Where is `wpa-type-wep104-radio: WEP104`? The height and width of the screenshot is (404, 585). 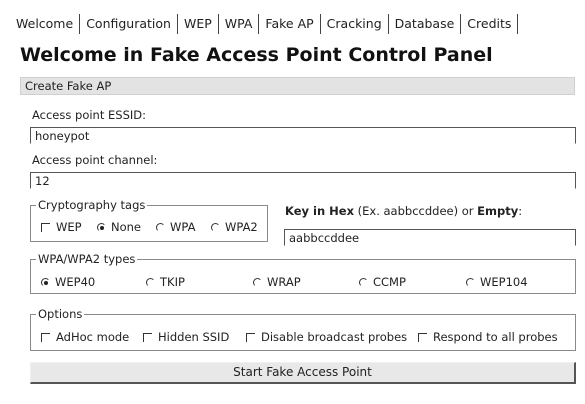 wpa-type-wep104-radio: WEP104 is located at coordinates (497, 282).